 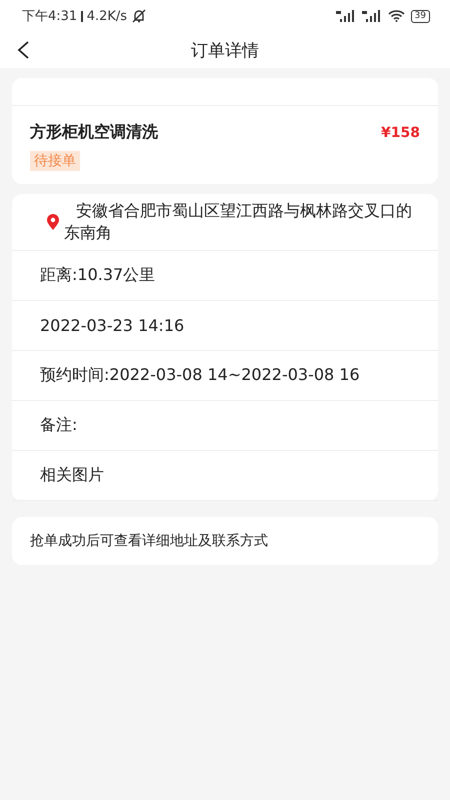 I want to click on detail-text: 相关图片, so click(x=72, y=475).